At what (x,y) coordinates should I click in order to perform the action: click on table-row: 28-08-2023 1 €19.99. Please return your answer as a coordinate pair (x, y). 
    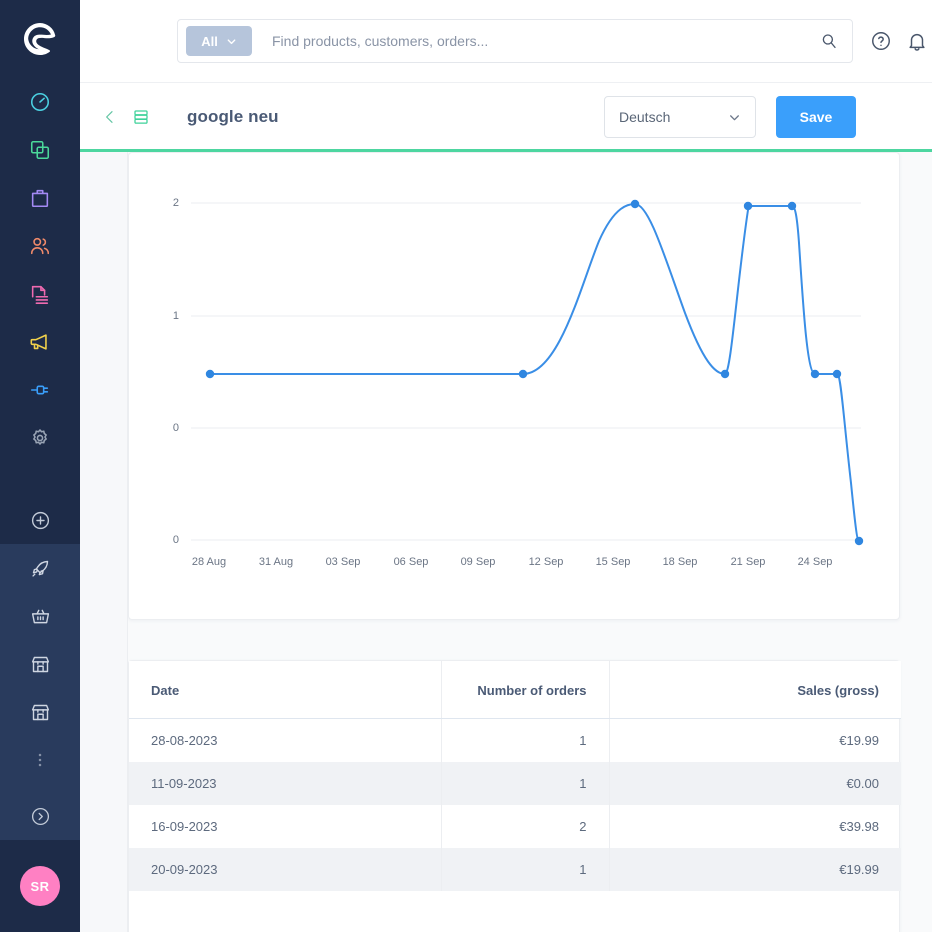
    Looking at the image, I should click on (515, 740).